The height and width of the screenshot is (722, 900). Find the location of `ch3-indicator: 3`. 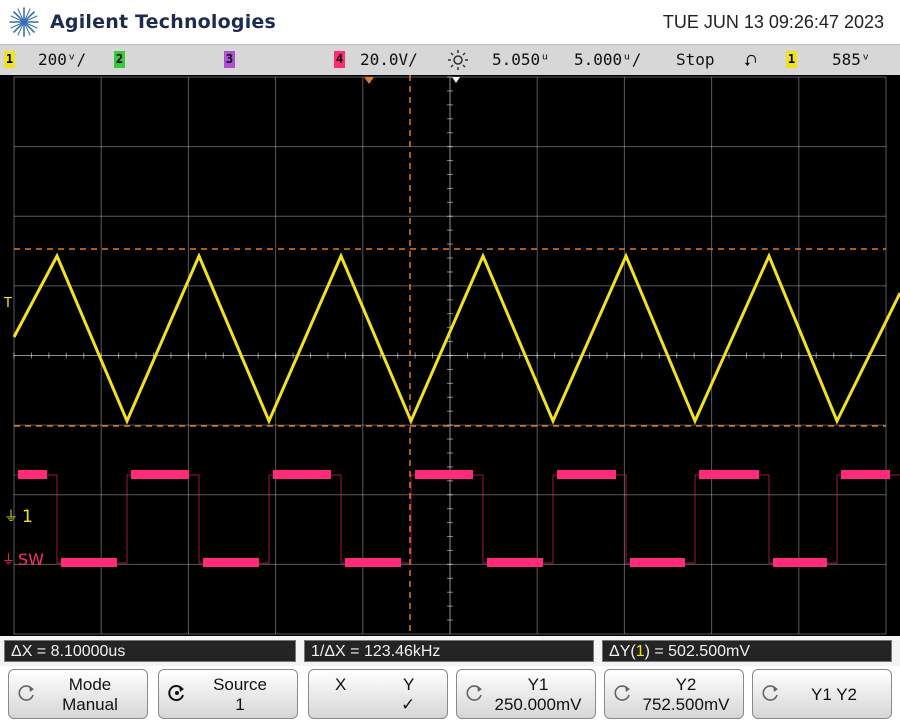

ch3-indicator: 3 is located at coordinates (229, 59).